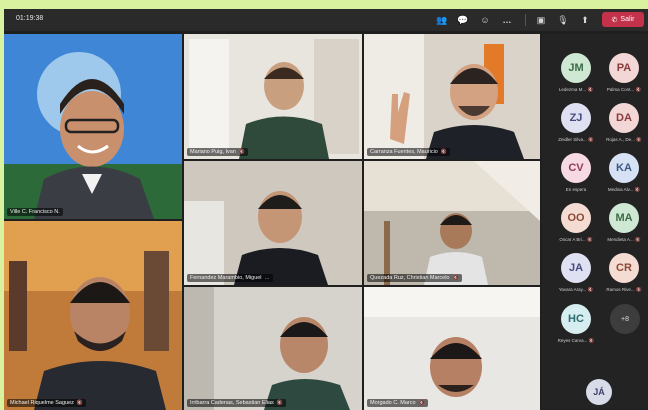 Image resolution: width=648 pixels, height=410 pixels. Describe the element at coordinates (624, 118) in the screenshot. I see `avatar: DA` at that location.